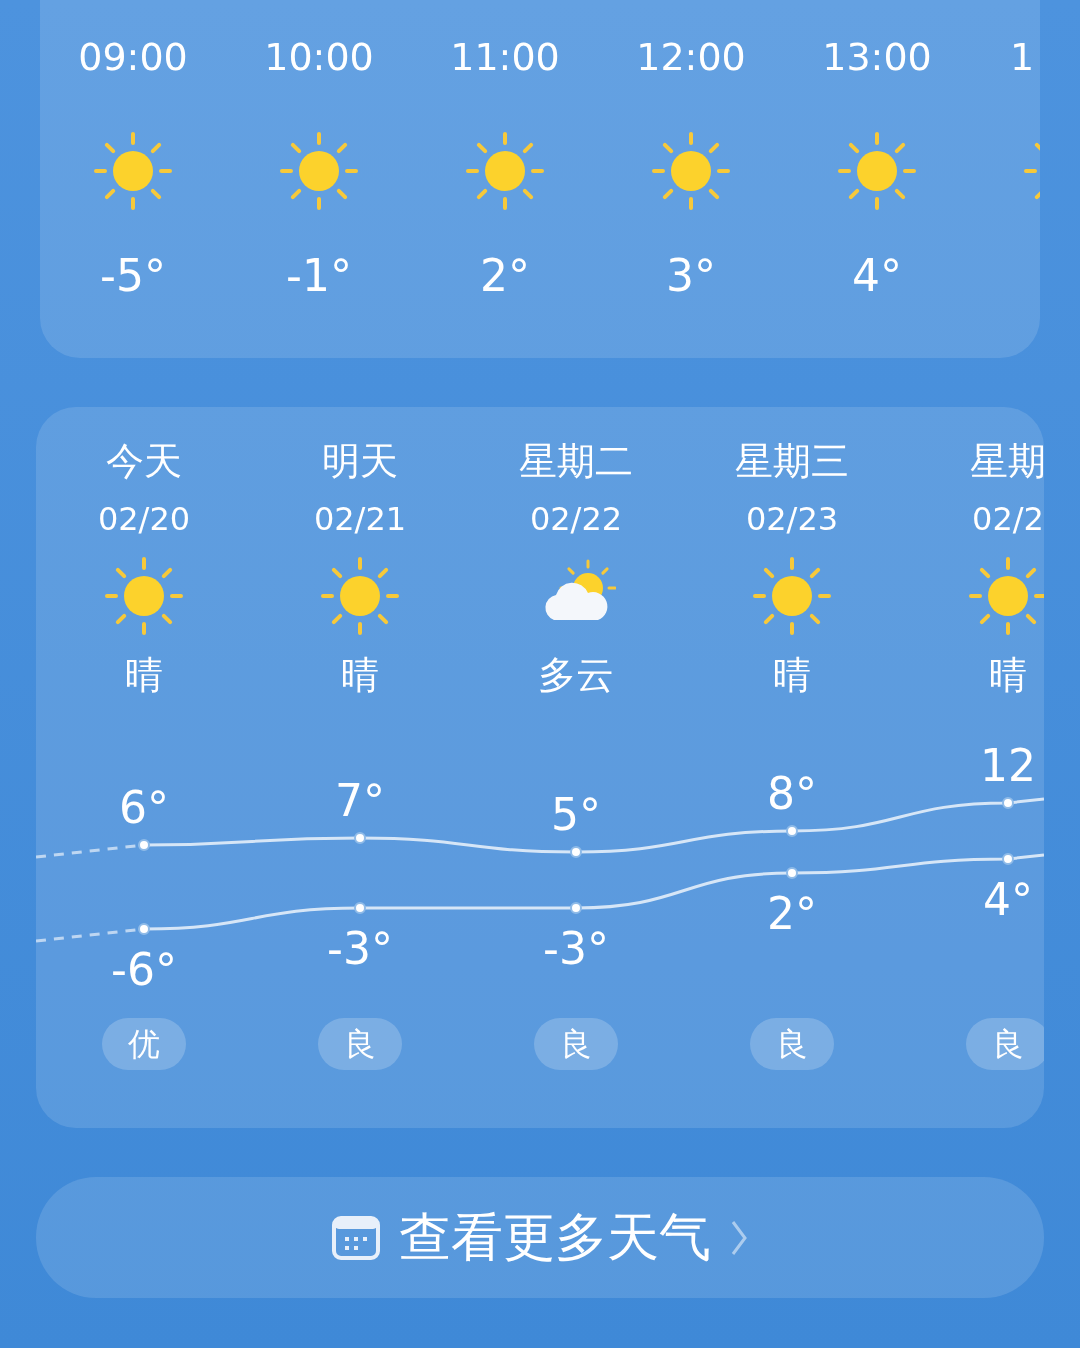  Describe the element at coordinates (691, 276) in the screenshot. I see `hour-temperature: 3°` at that location.